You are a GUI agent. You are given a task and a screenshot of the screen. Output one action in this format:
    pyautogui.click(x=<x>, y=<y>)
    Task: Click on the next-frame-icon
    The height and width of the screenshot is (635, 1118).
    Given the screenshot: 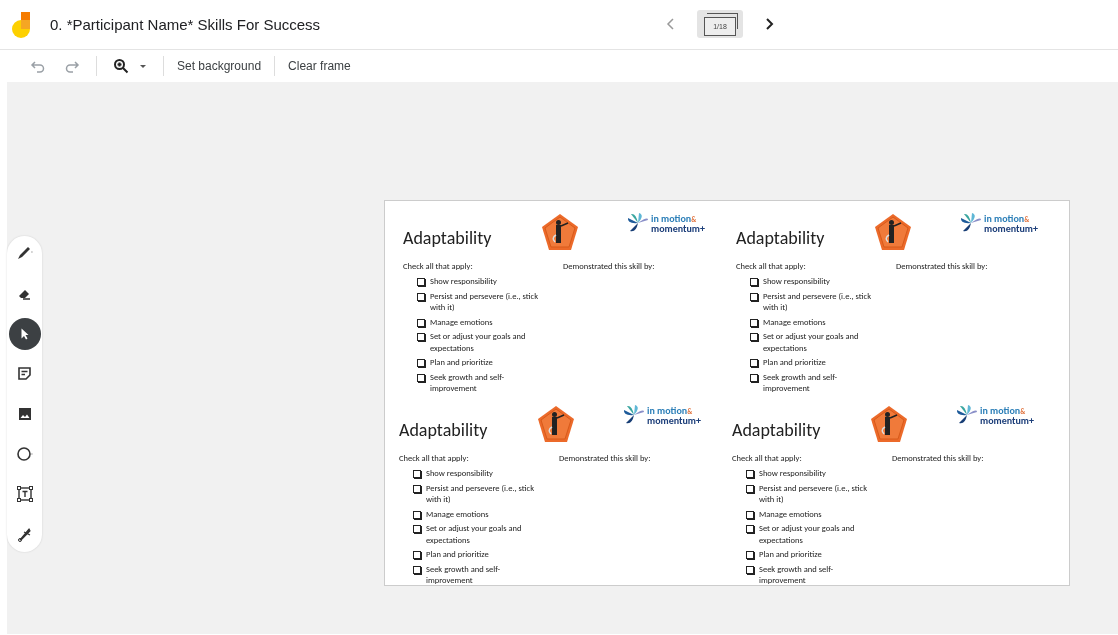 What is the action you would take?
    pyautogui.click(x=769, y=24)
    